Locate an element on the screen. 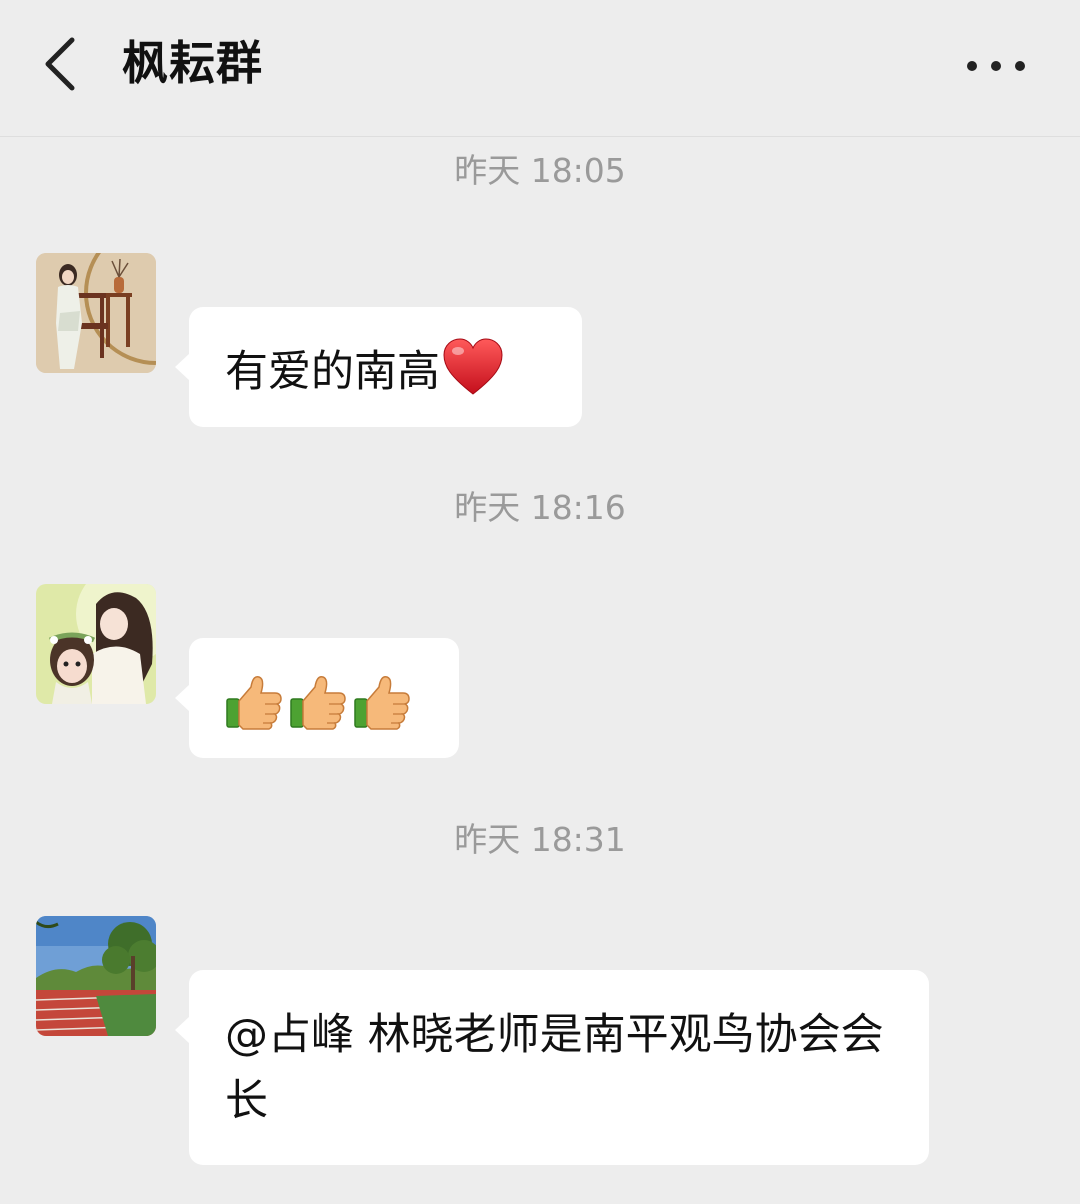 The image size is (1080, 1204). message-bubble: @占峰 林晓老师是南平观鸟协会会长 is located at coordinates (552, 1067).